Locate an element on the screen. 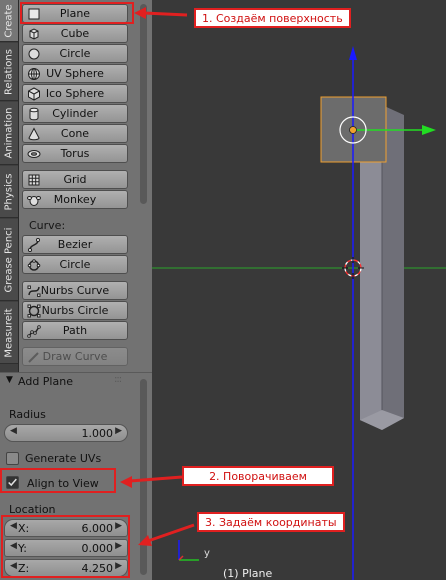  collapse-triangle-icon: ▼ is located at coordinates (9, 380).